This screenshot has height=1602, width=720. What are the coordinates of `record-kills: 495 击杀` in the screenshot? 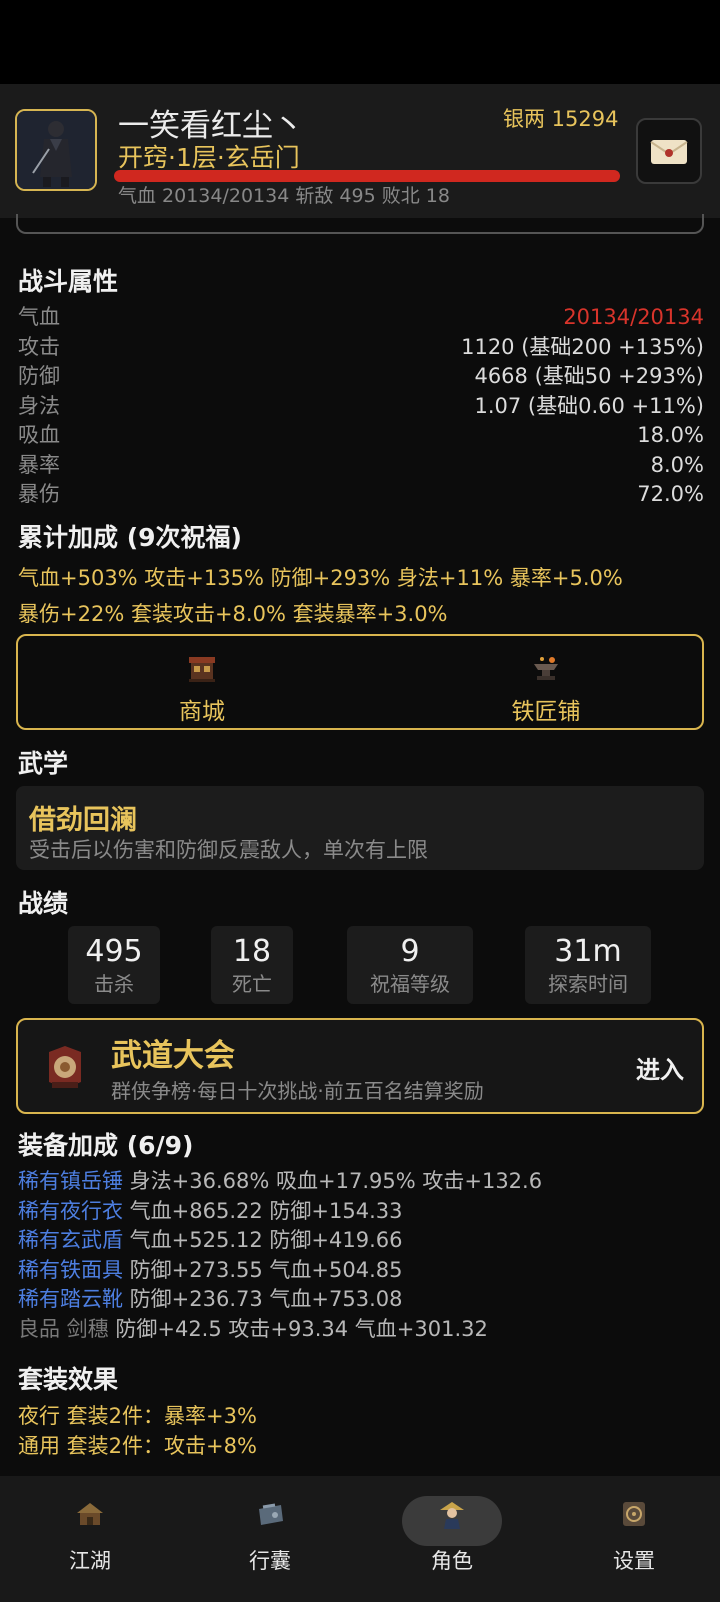 It's located at (114, 965).